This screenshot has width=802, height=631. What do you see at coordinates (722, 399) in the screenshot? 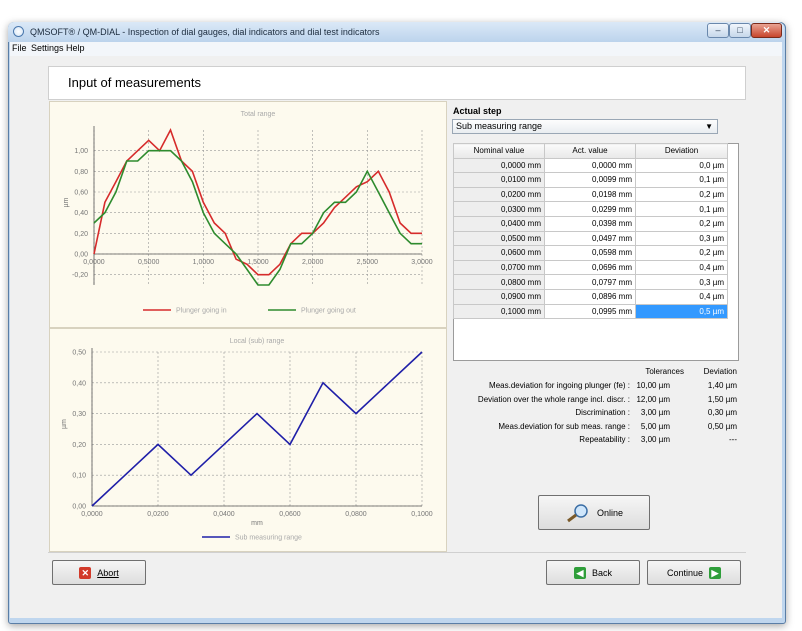
I see `tol-deviation: 1,50 µm` at bounding box center [722, 399].